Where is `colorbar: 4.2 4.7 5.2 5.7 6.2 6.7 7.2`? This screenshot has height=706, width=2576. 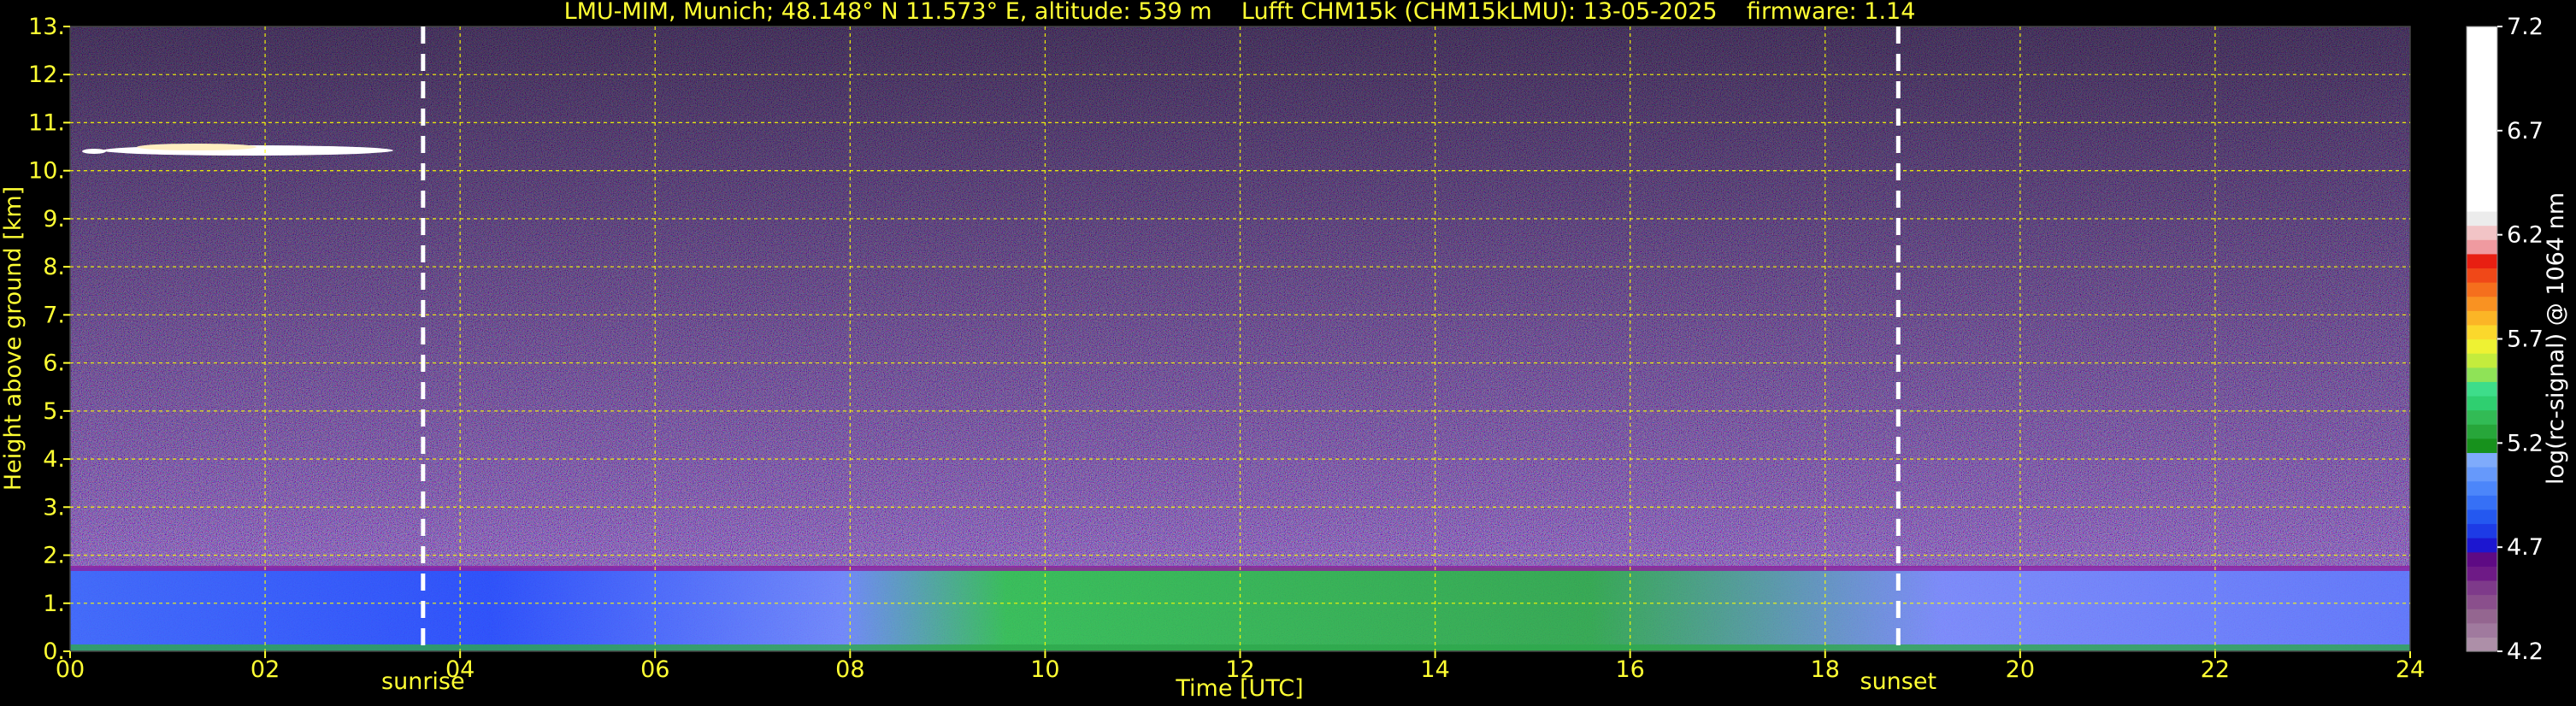 colorbar: 4.2 4.7 5.2 5.7 6.2 6.7 7.2 is located at coordinates (2505, 339).